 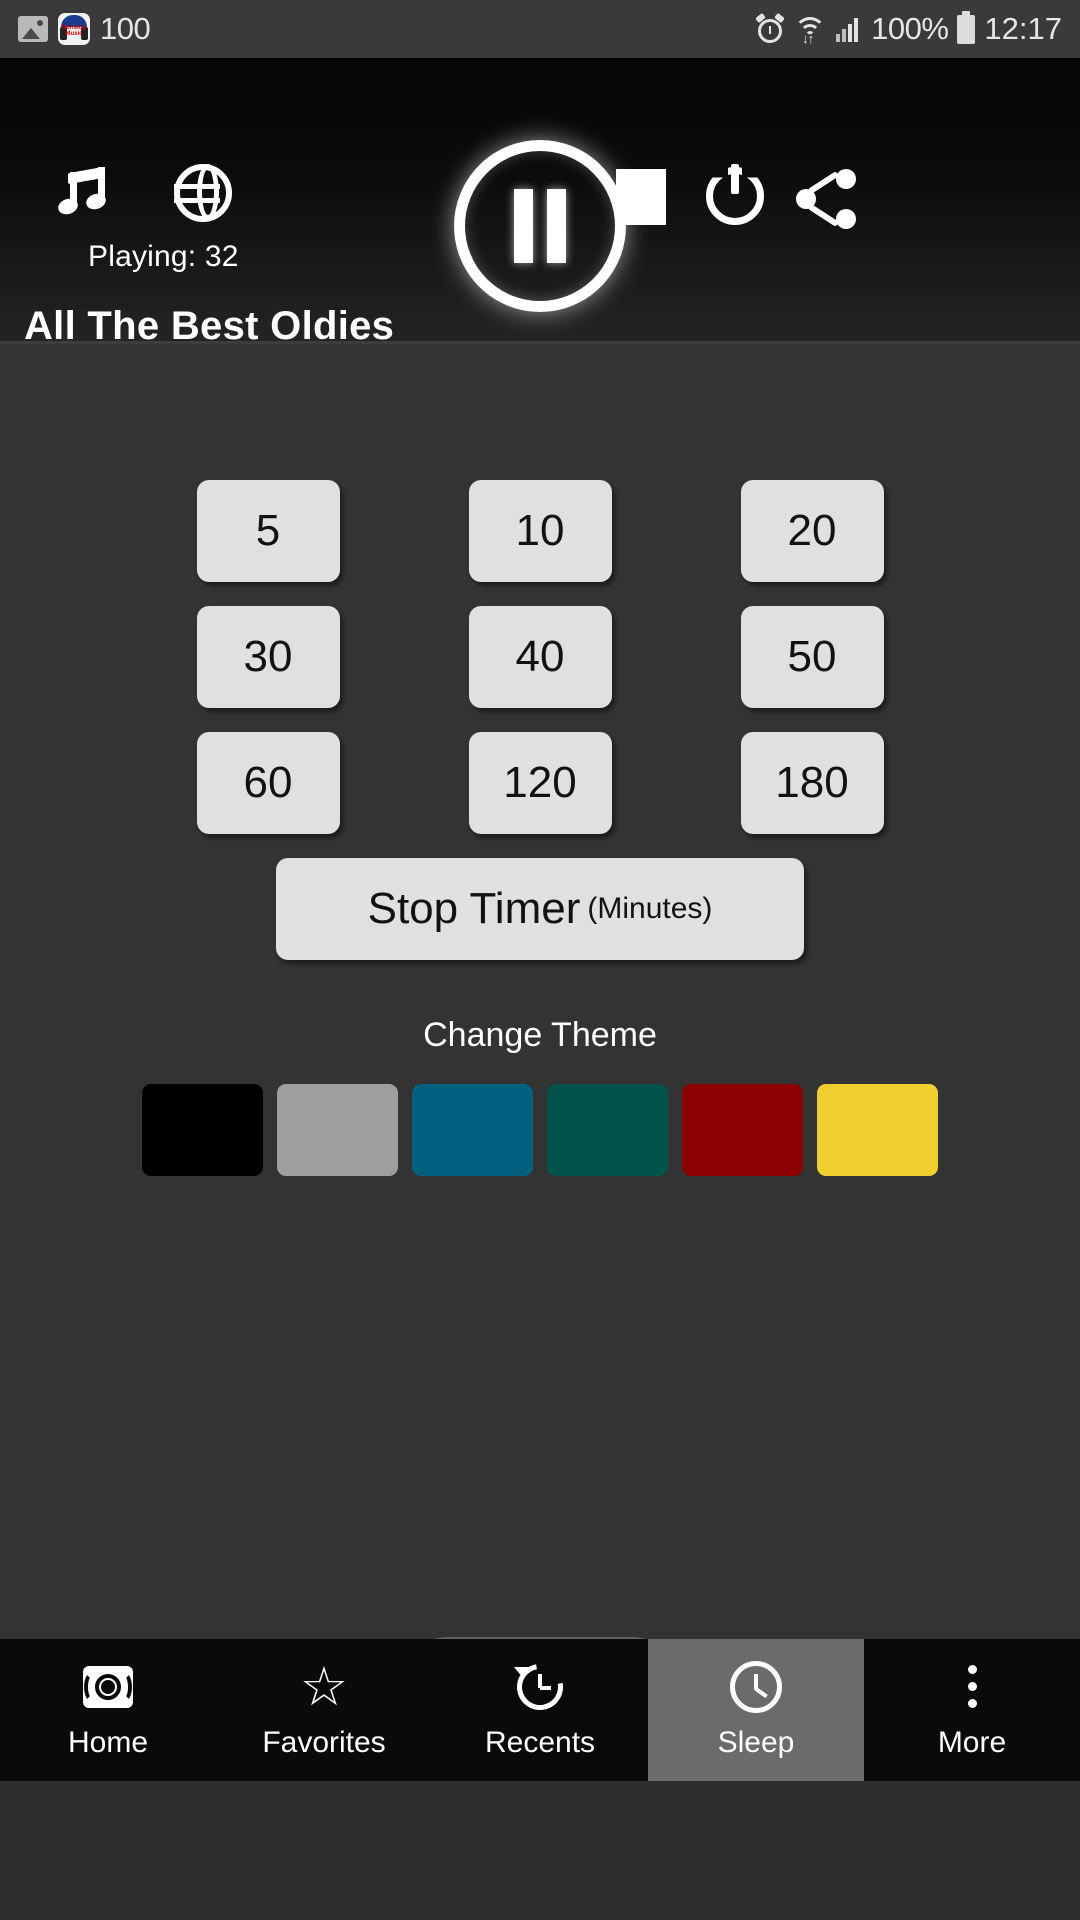 I want to click on nonstop-music-app-icon: Nonstop Music, so click(x=74, y=29).